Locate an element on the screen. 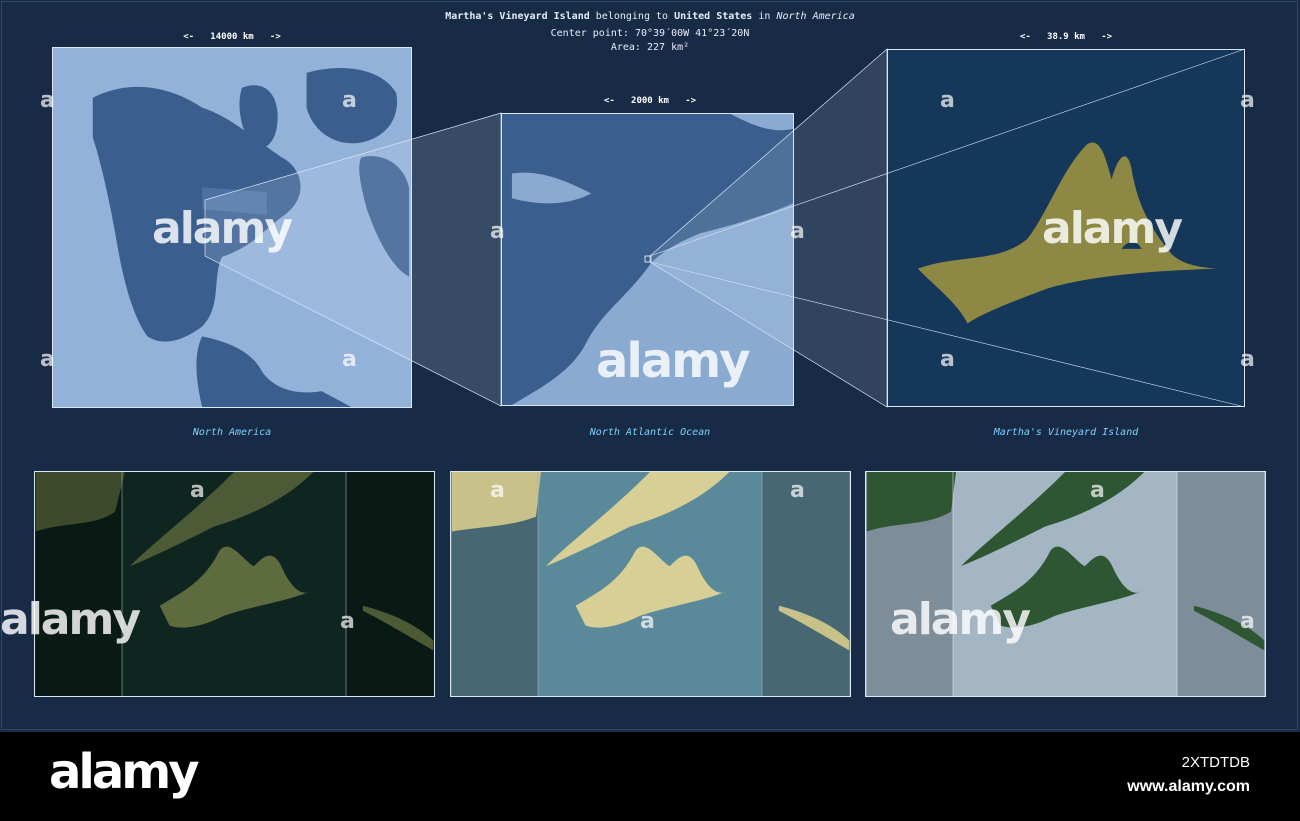 The height and width of the screenshot is (821, 1300). satellite-map-imagery is located at coordinates (234, 584).